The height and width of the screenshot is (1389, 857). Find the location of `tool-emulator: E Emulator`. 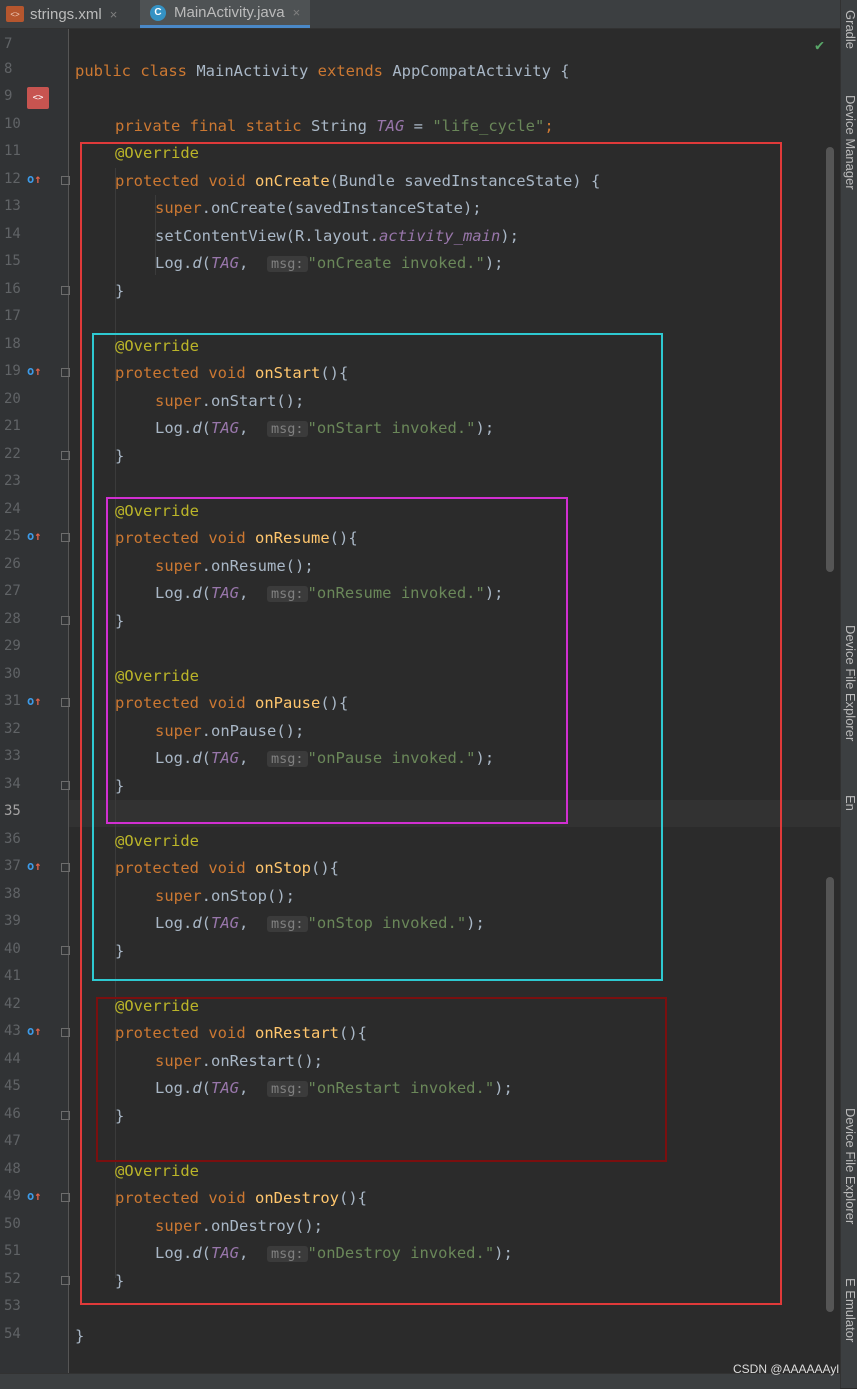

tool-emulator: E Emulator is located at coordinates (850, 1310).